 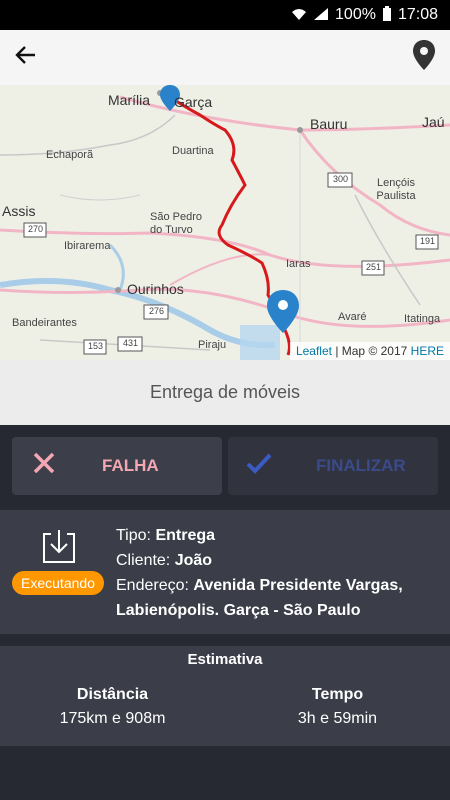 What do you see at coordinates (361, 465) in the screenshot?
I see `finish-button-label: FINALIZAR` at bounding box center [361, 465].